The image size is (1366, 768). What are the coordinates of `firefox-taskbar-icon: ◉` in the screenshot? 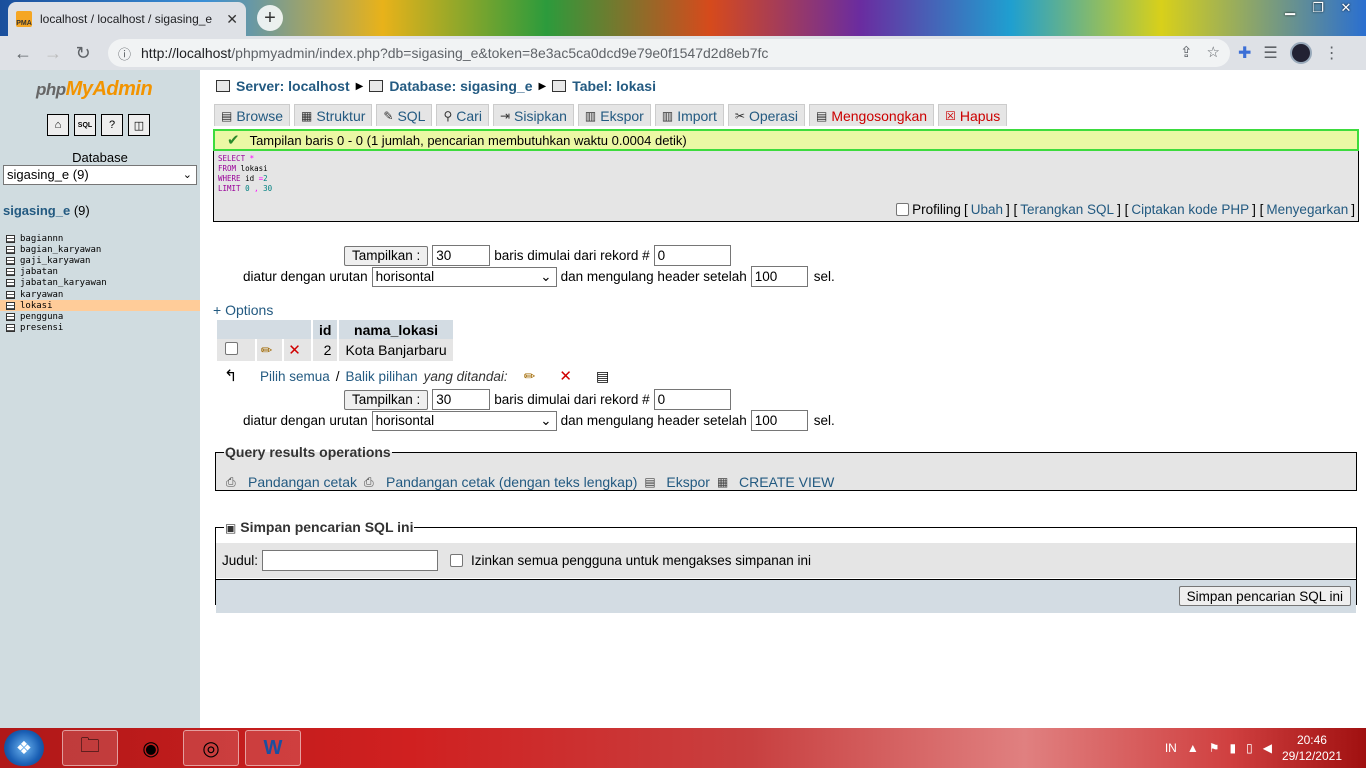 It's located at (151, 748).